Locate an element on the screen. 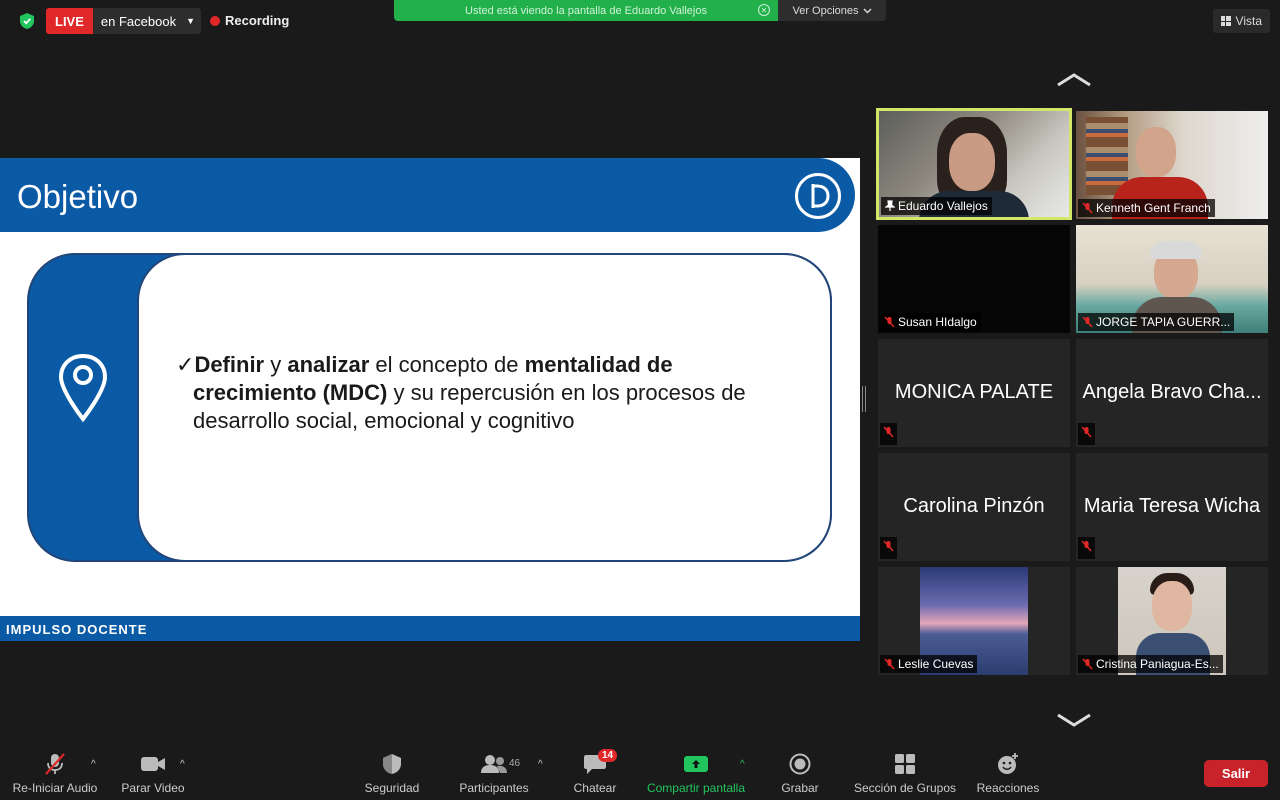 This screenshot has height=800, width=1280. reactions-button: Reacciones is located at coordinates (1008, 773).